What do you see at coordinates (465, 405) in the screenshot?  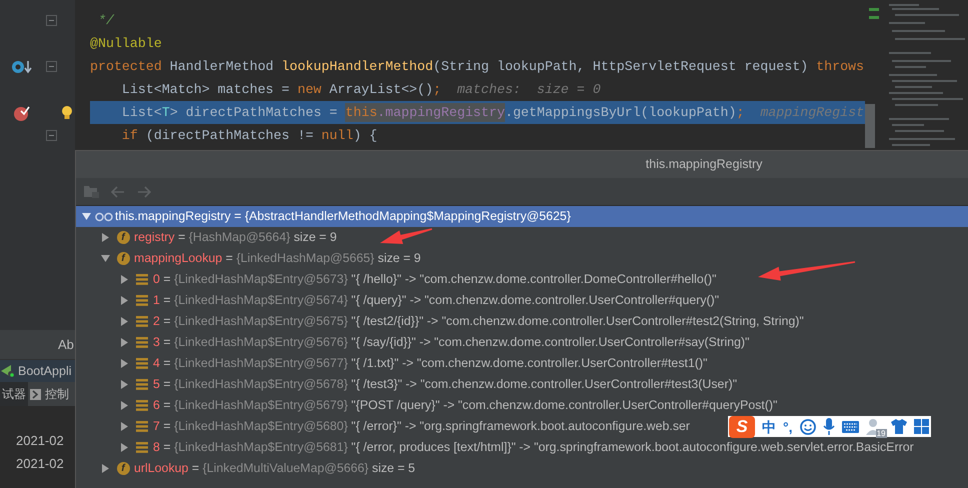 I see `variable-text: 6 = {LinkedHashMap$Entry@5679} "{POST /query}" -> "com.chenzw.dome.controller.UserController#queryPost()"` at bounding box center [465, 405].